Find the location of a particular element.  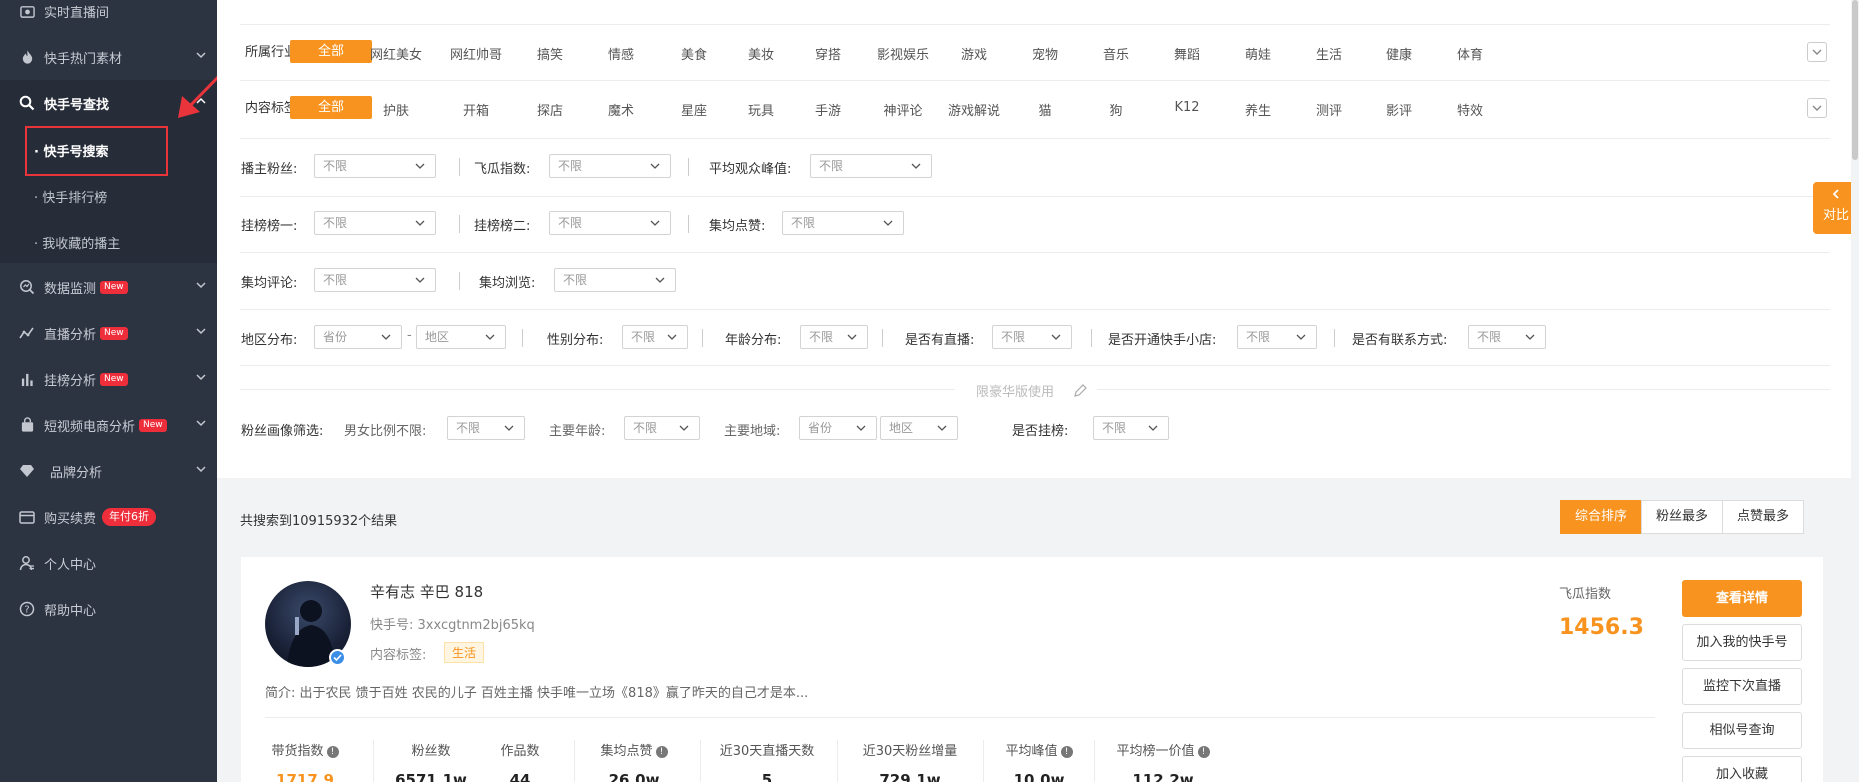

avg-comments-select: 不限 is located at coordinates (375, 280).